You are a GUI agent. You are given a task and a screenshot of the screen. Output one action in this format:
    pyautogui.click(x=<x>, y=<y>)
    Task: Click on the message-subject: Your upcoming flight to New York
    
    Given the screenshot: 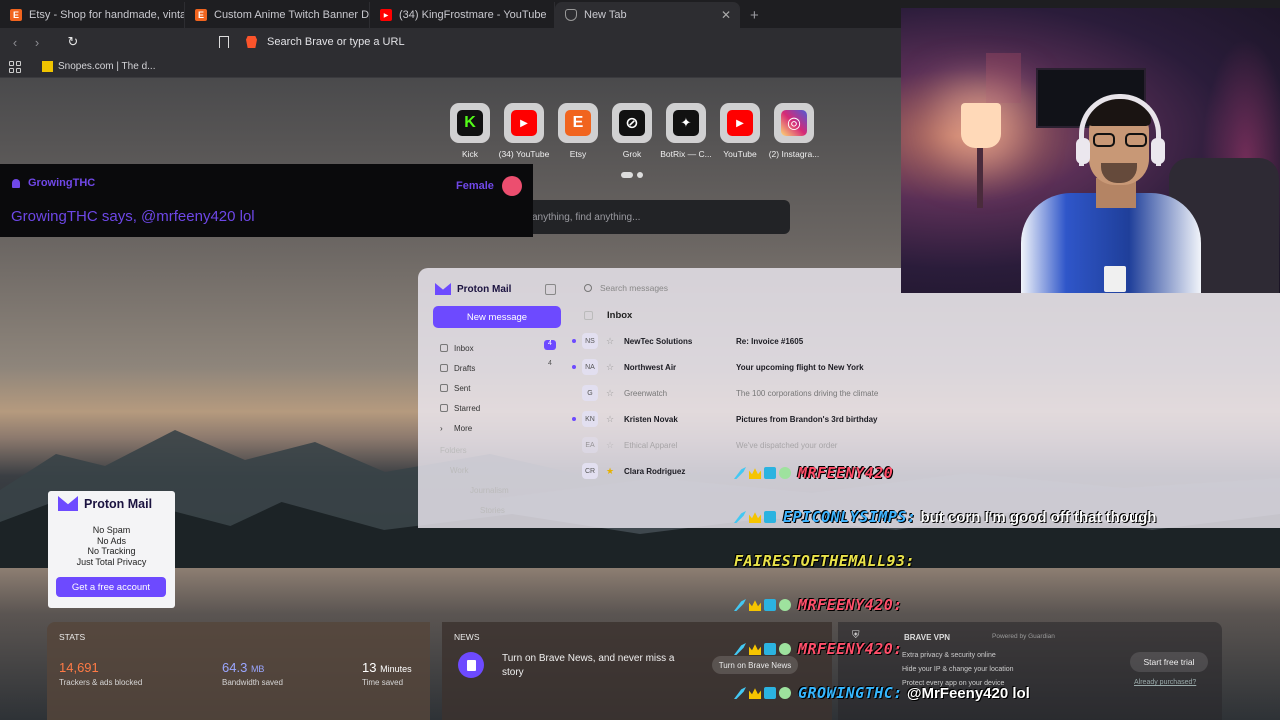 What is the action you would take?
    pyautogui.click(x=800, y=367)
    